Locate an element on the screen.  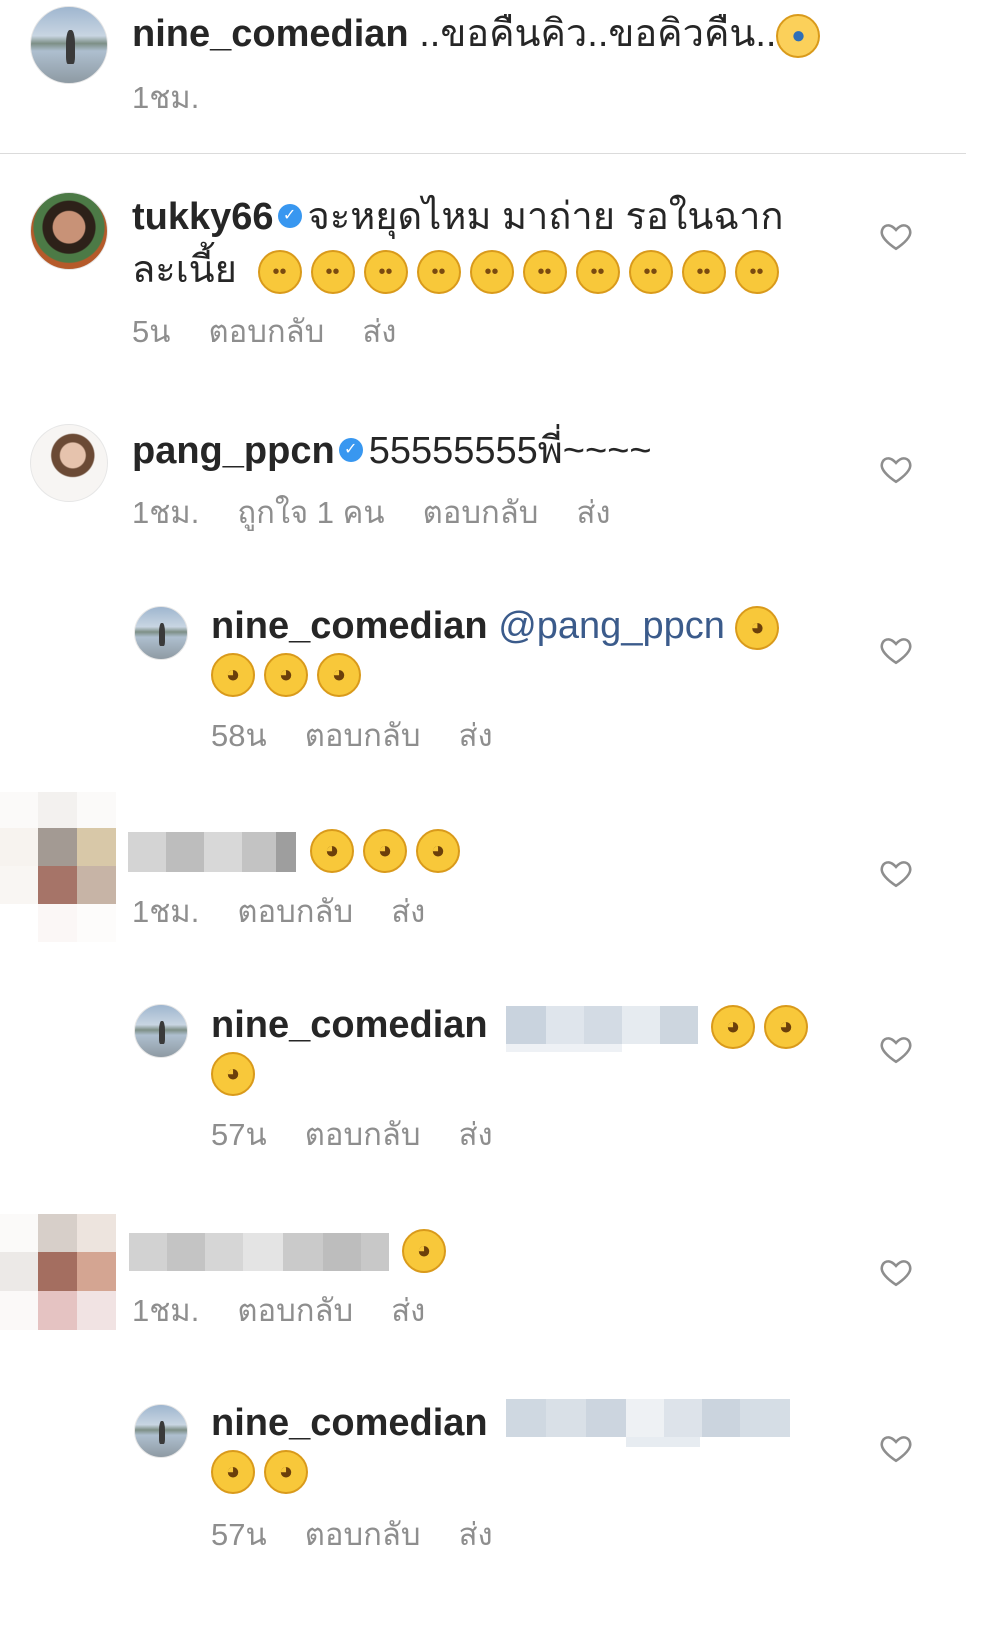
caption-time-label: 1ชม. is located at coordinates (166, 97).